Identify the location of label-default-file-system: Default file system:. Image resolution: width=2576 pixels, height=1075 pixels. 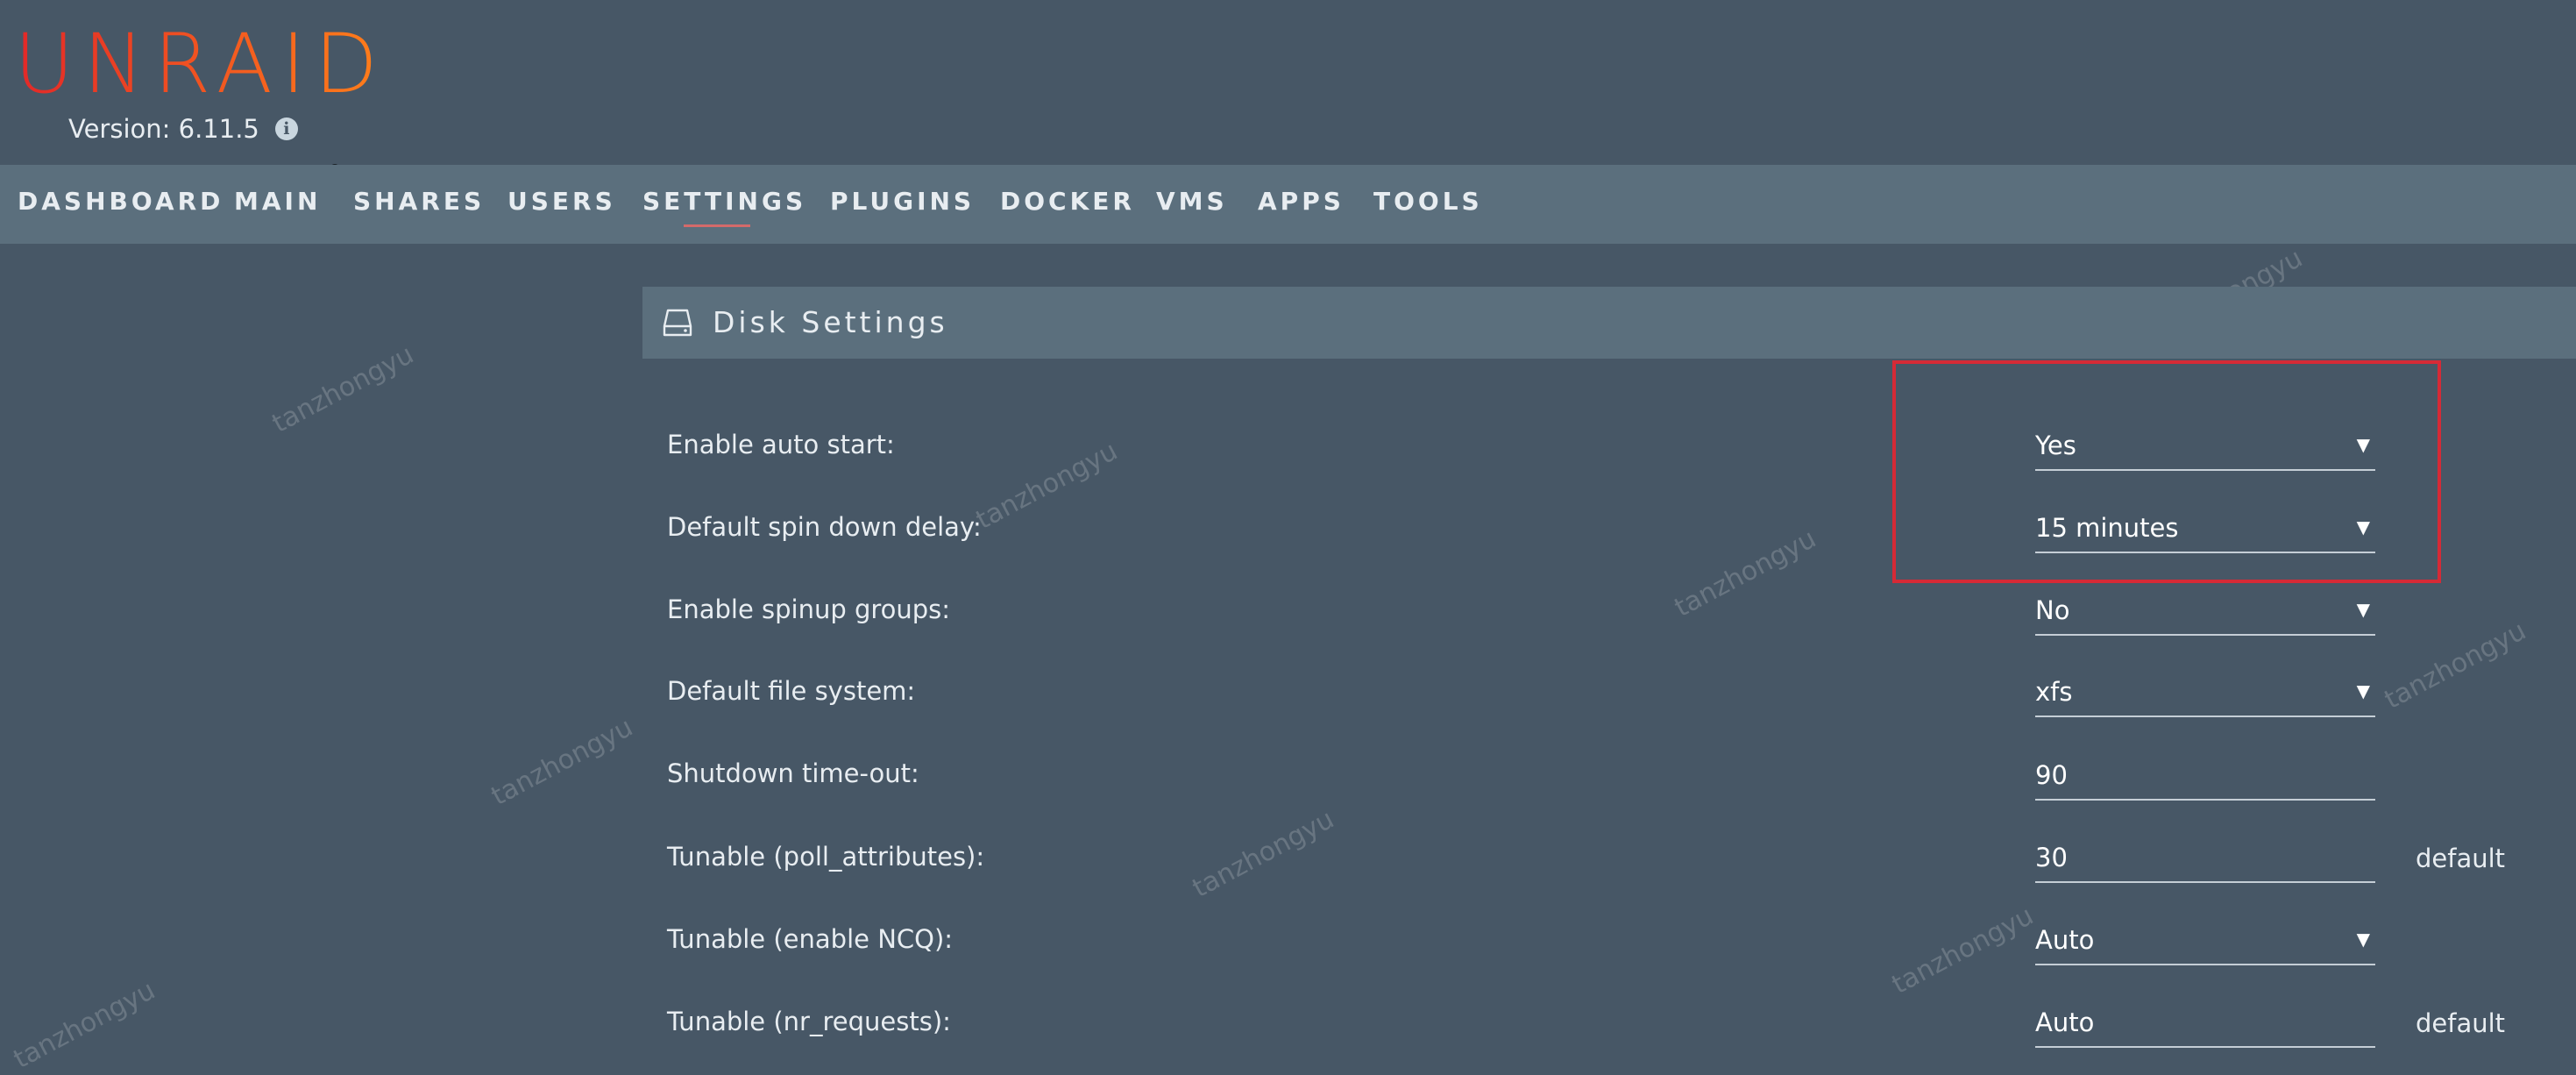
(792, 691).